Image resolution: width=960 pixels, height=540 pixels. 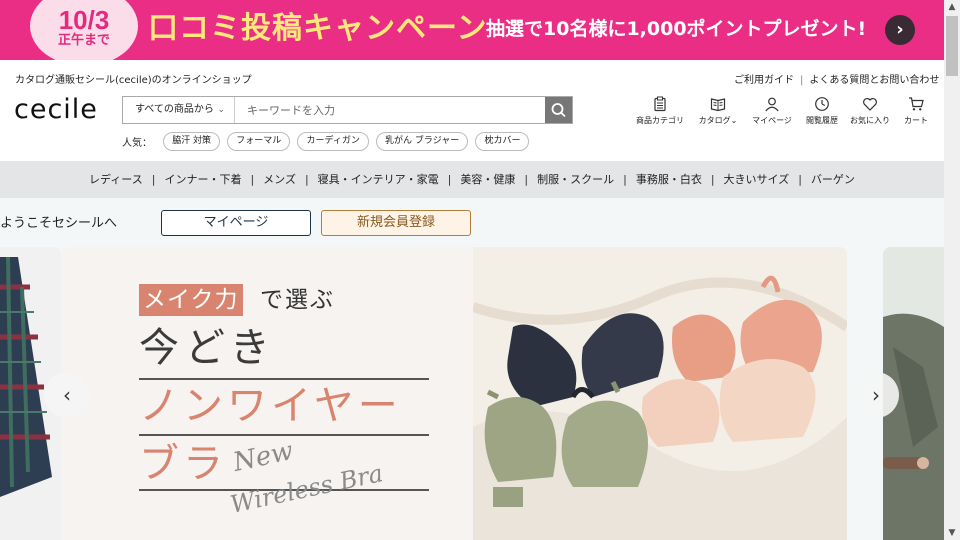 I want to click on hero-tag-text: で選ぶ, so click(x=297, y=300).